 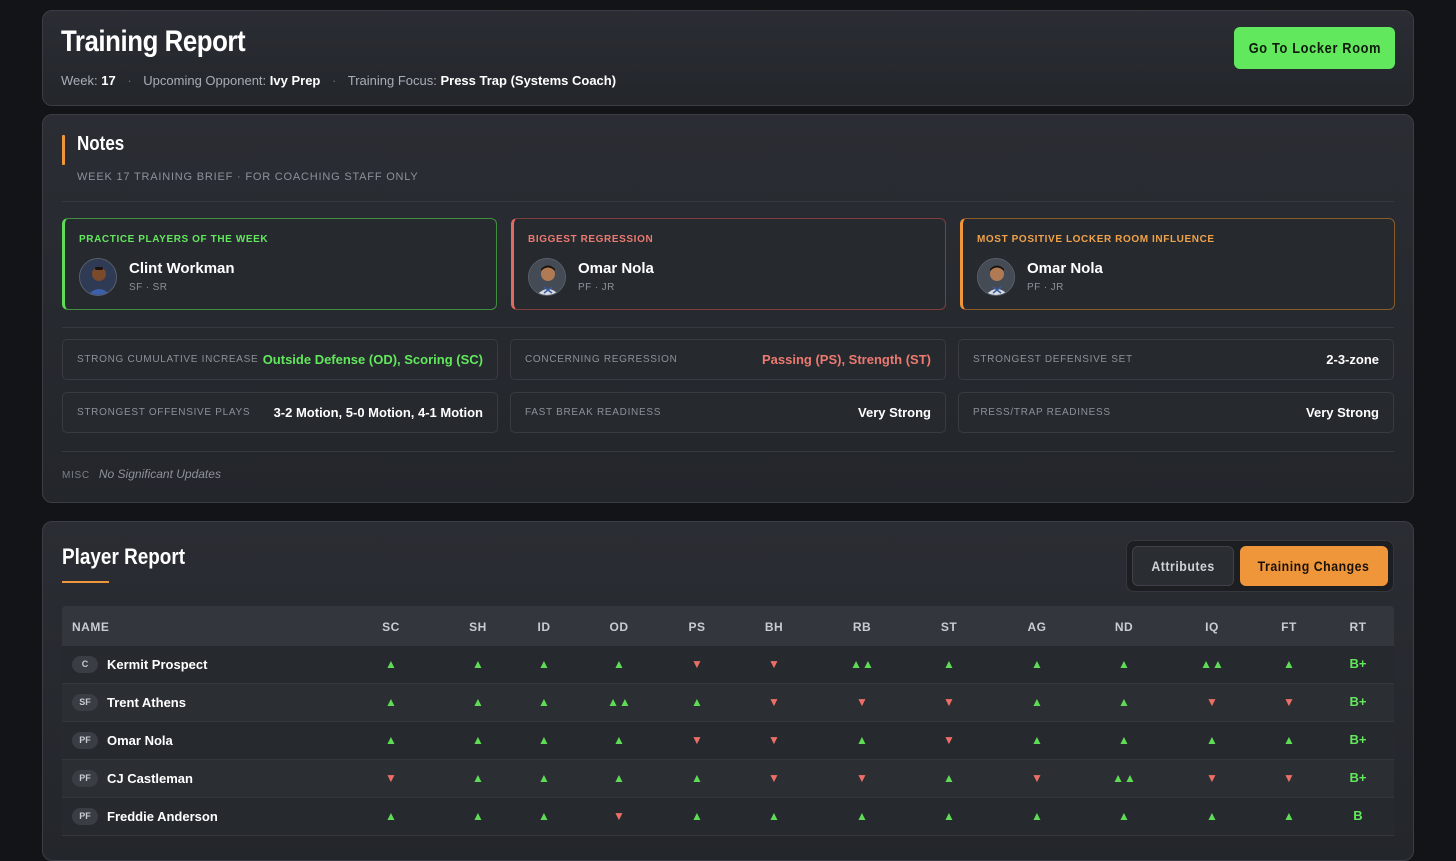 What do you see at coordinates (728, 626) in the screenshot?
I see `table-header: NAME SC SH ID OD PS BH RB ST AG ND IQ FT RT` at bounding box center [728, 626].